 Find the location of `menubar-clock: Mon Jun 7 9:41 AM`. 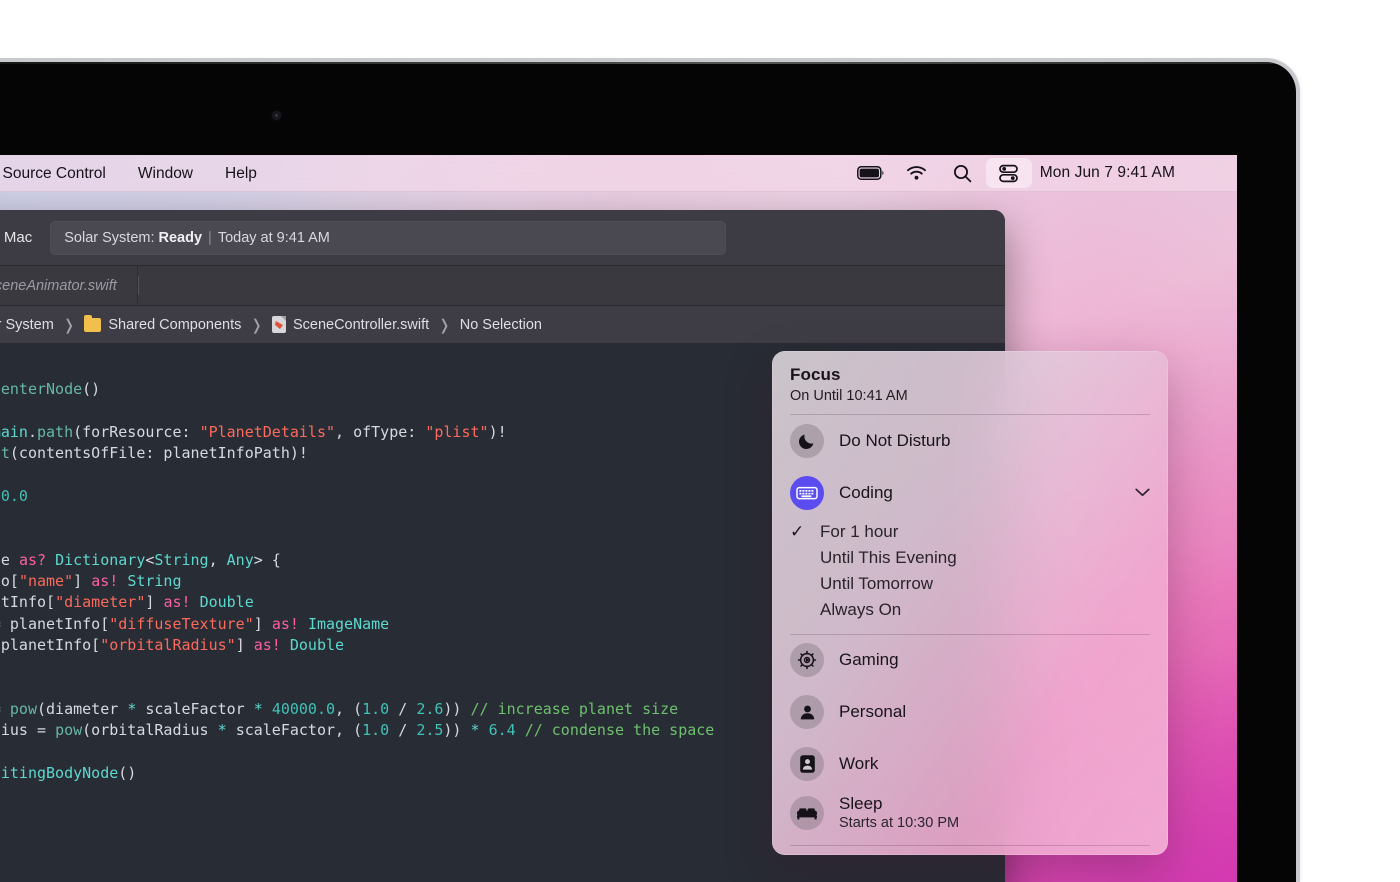

menubar-clock: Mon Jun 7 9:41 AM is located at coordinates (1103, 173).